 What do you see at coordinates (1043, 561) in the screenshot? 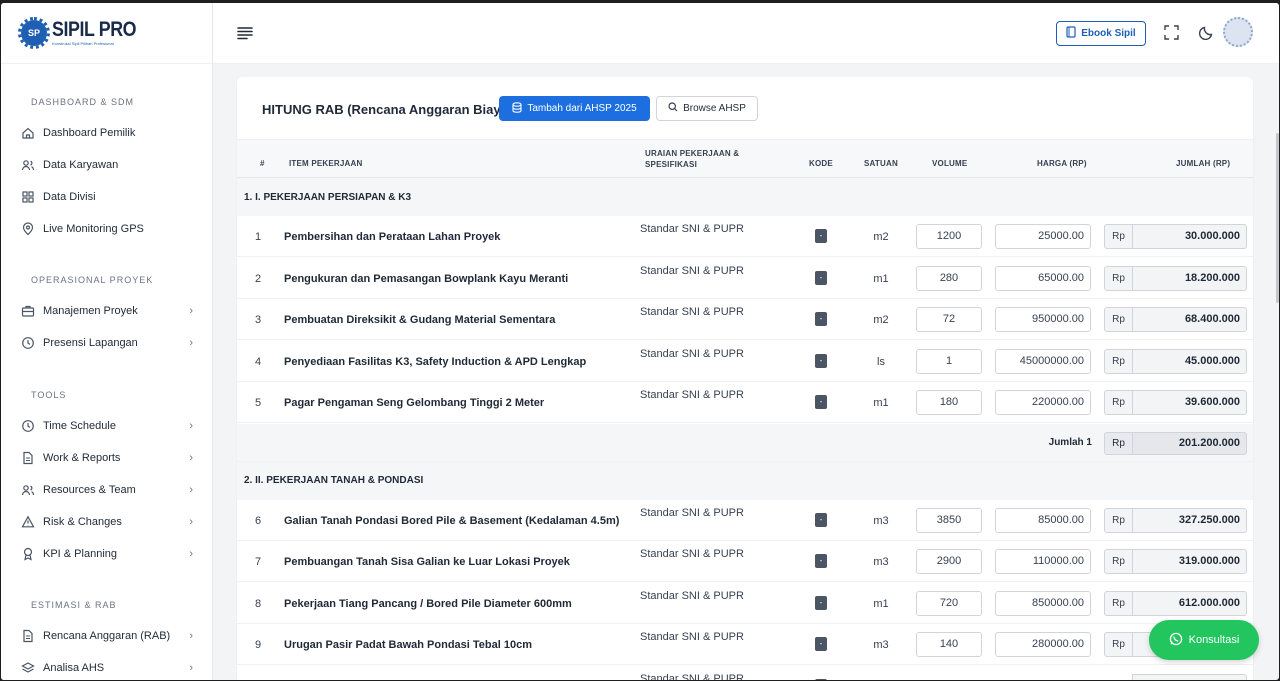
I see `harga-input: 110000.00` at bounding box center [1043, 561].